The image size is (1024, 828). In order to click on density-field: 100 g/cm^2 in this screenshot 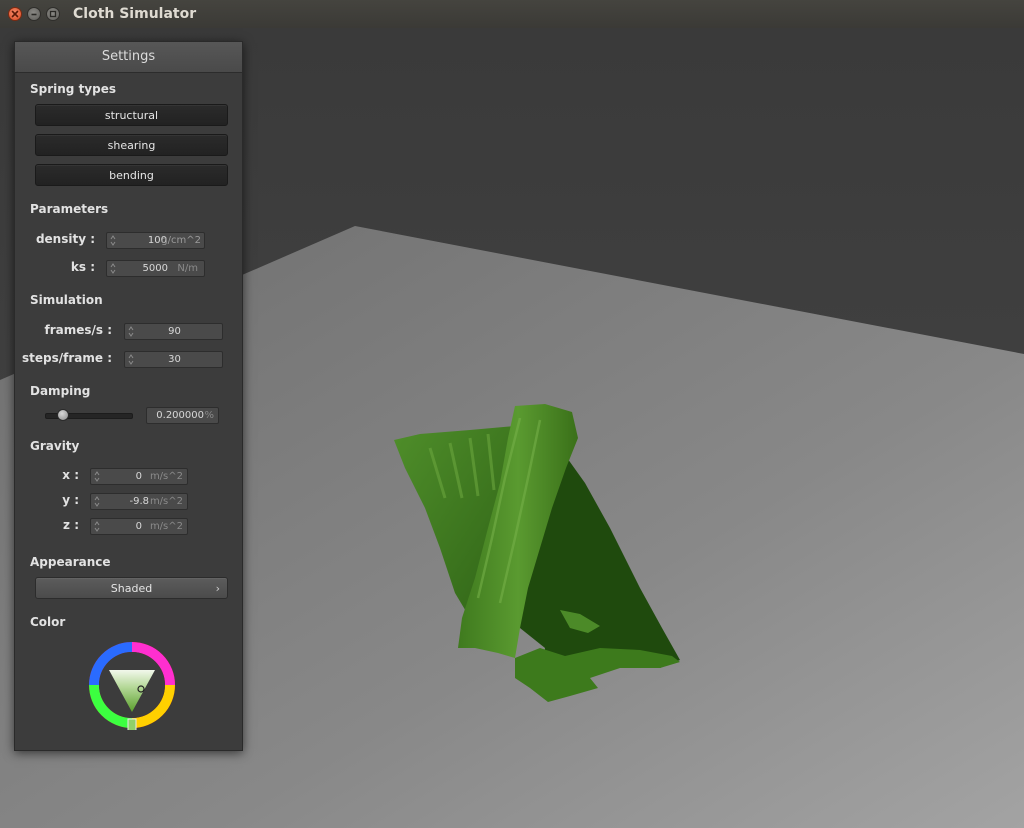, I will do `click(155, 240)`.